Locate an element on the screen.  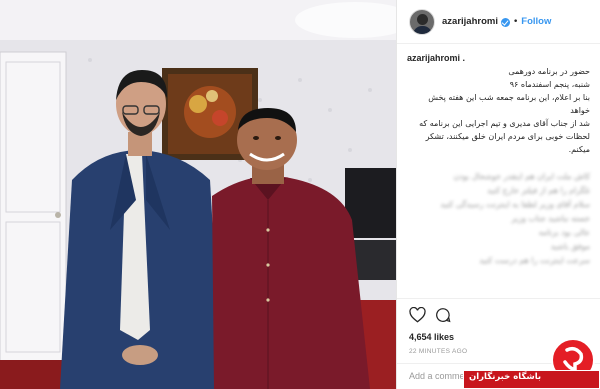
post-header: azarijahromi • Follow is located at coordinates (498, 22).